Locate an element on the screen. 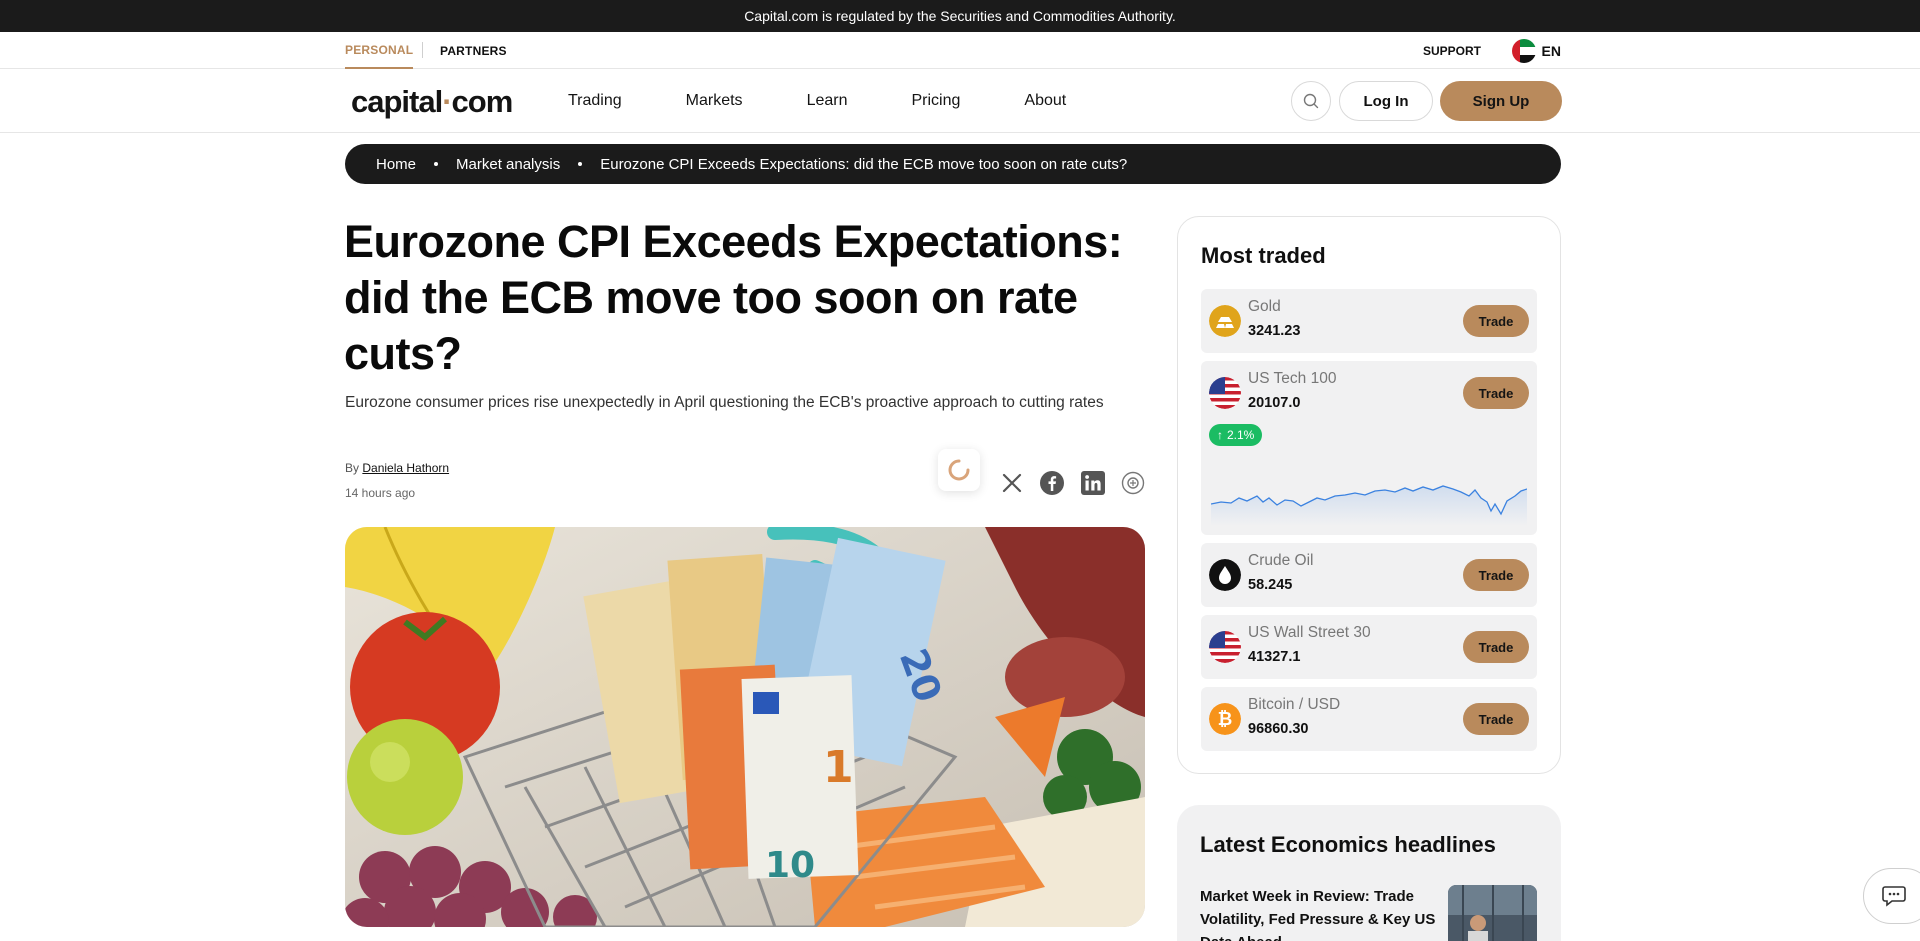 The height and width of the screenshot is (941, 1920). headline-thumbnail-image is located at coordinates (1492, 913).